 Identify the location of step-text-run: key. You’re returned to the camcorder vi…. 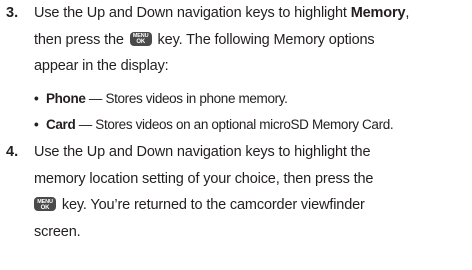
(211, 205).